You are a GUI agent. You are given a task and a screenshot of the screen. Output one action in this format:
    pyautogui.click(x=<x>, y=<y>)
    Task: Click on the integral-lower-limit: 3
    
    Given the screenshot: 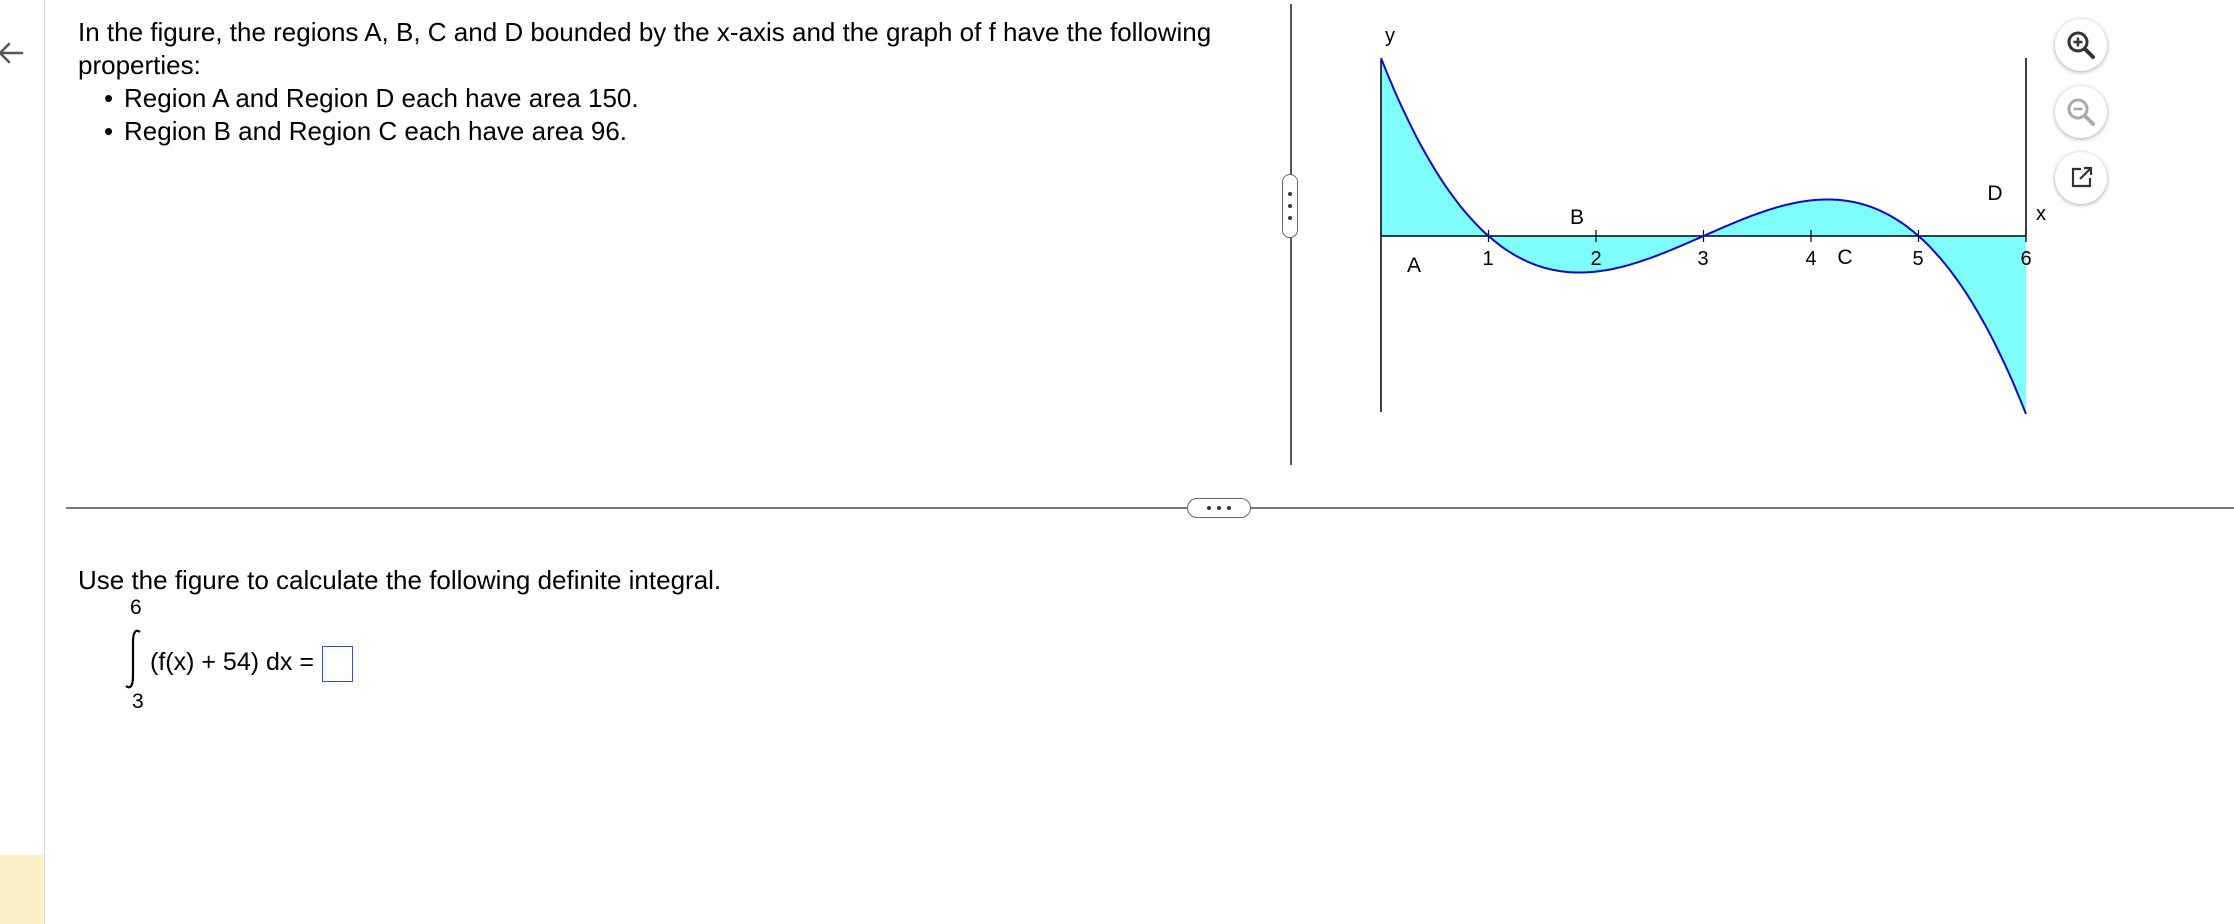 What is the action you would take?
    pyautogui.click(x=138, y=701)
    